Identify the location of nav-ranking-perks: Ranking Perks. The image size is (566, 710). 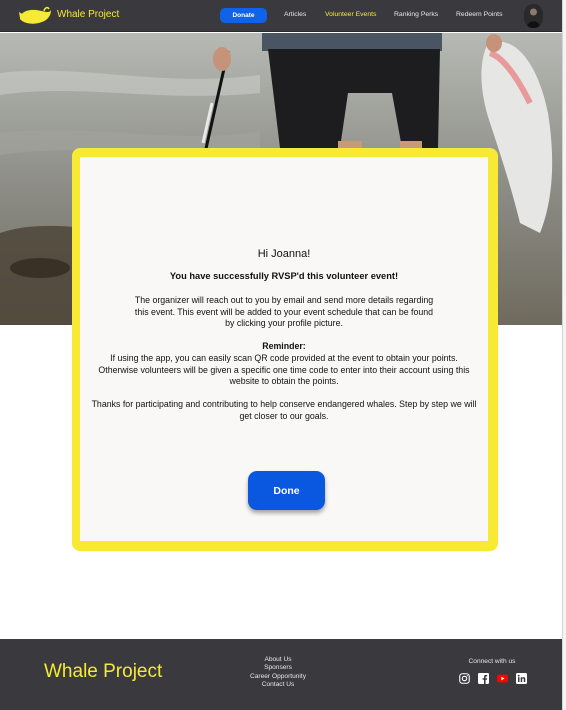
(416, 14).